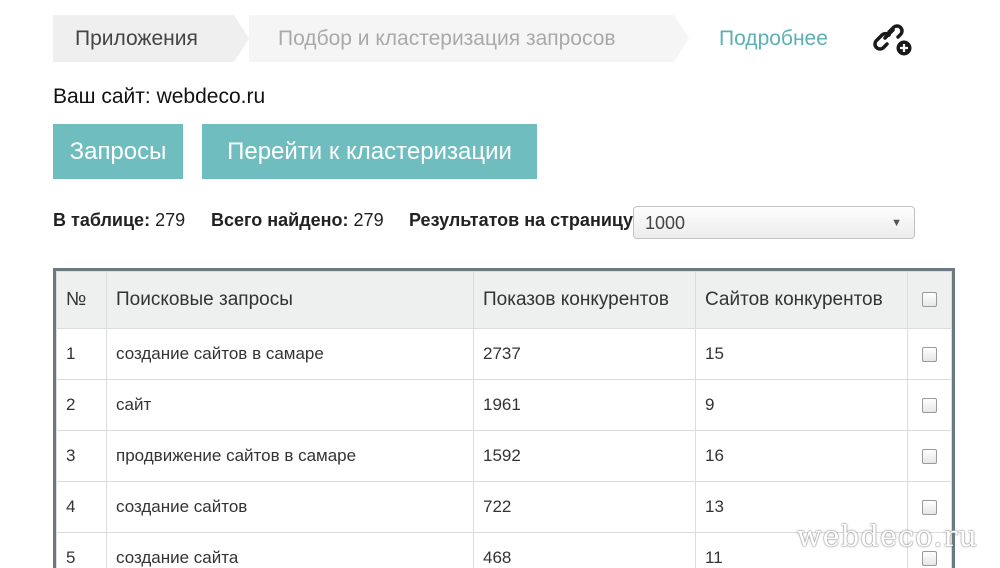 The height and width of the screenshot is (568, 1000). I want to click on site-info: Ваш сайт: webdeco.ru, so click(159, 97).